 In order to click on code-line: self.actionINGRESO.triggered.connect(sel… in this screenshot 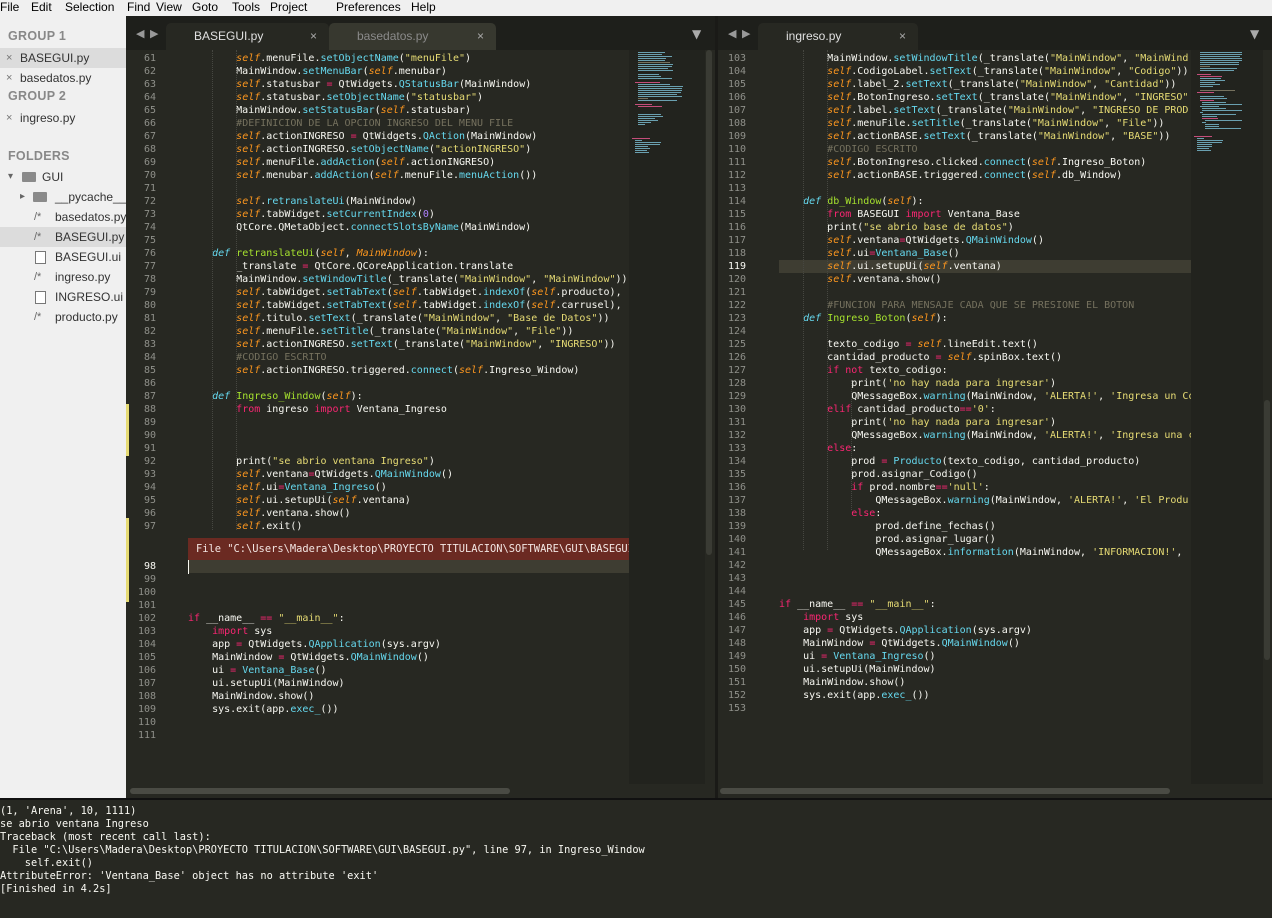, I will do `click(383, 370)`.